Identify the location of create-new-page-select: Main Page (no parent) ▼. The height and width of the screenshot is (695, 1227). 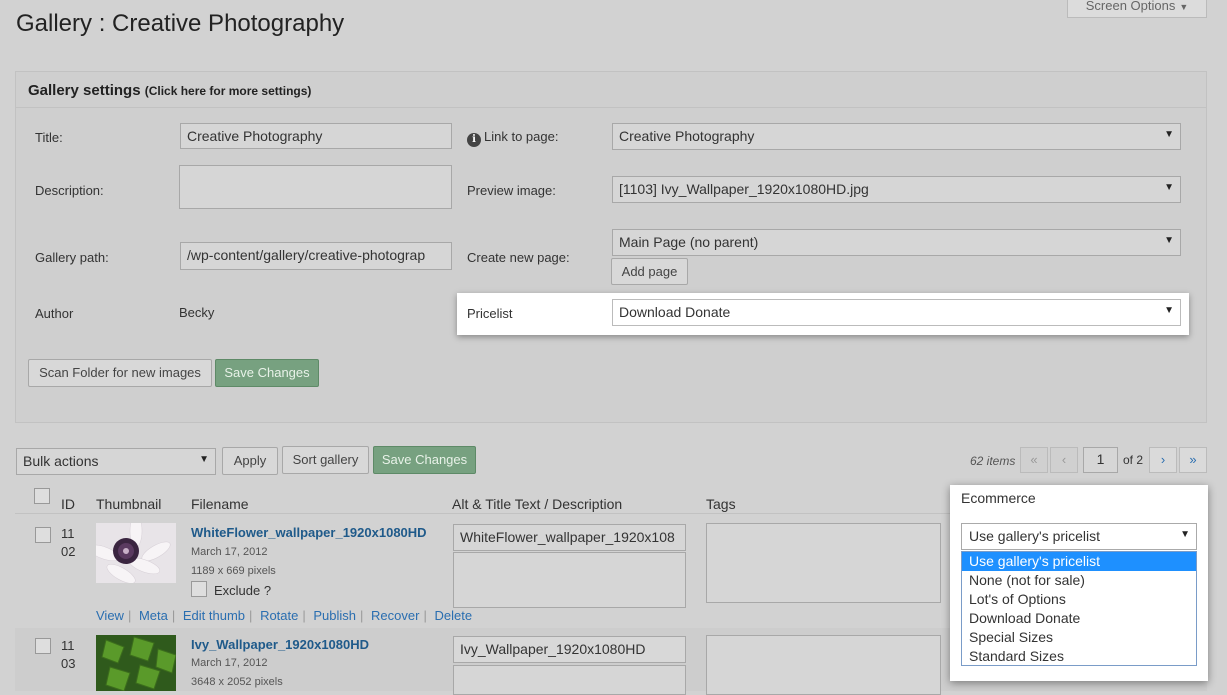
(896, 242).